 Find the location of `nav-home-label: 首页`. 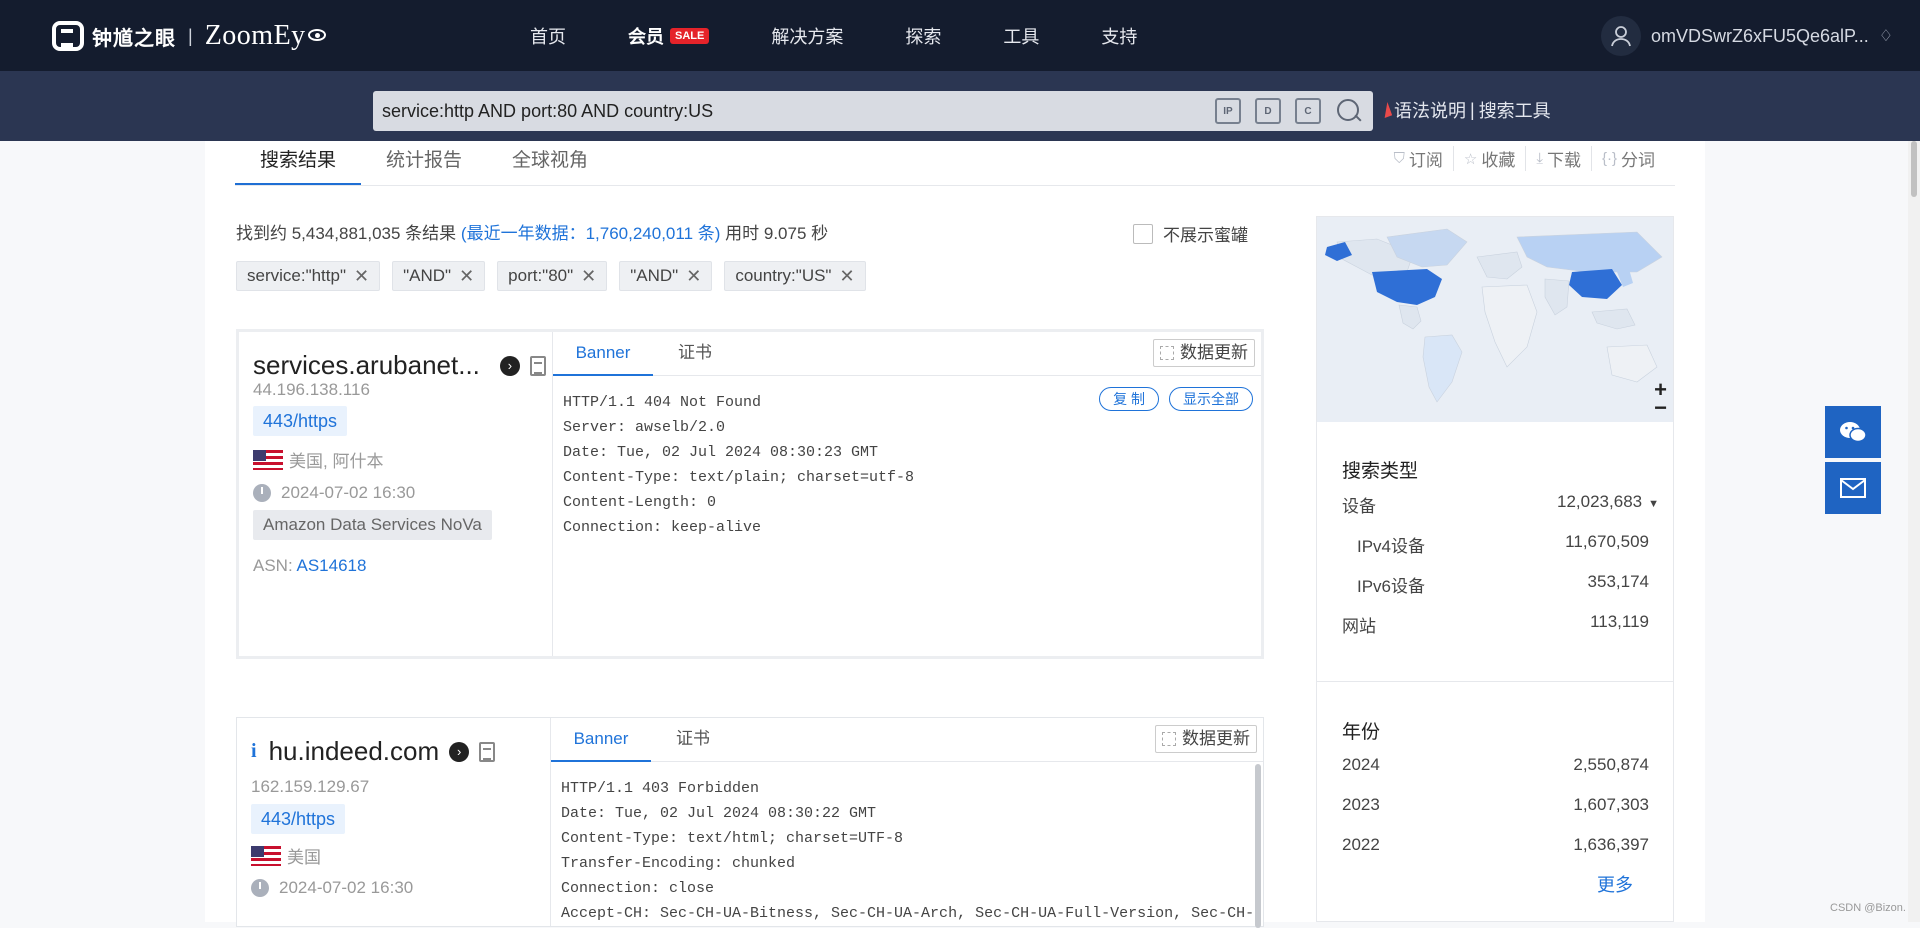

nav-home-label: 首页 is located at coordinates (548, 36).